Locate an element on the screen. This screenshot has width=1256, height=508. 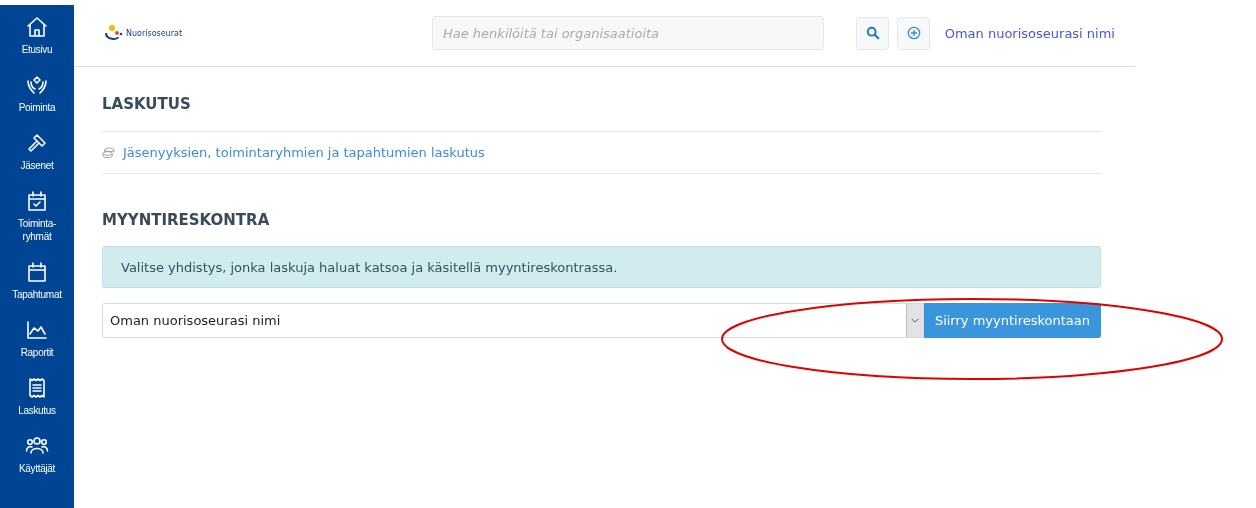
home-icon is located at coordinates (37, 27).